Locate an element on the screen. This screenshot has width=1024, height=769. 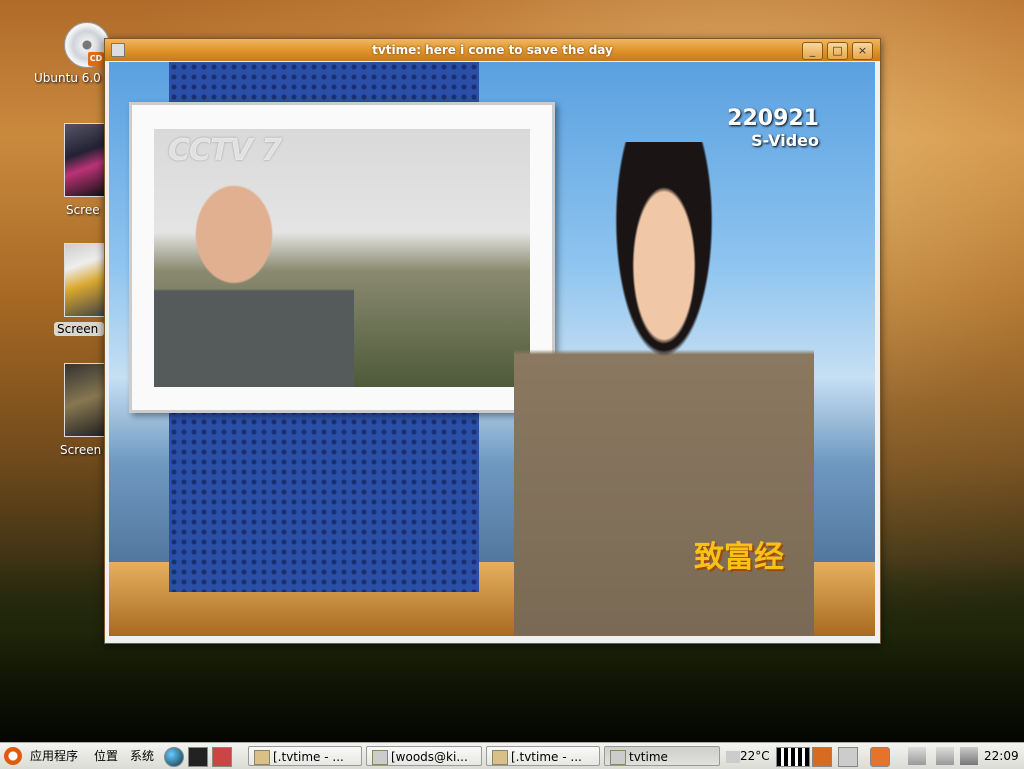
video-inset: CCTV 7 is located at coordinates (342, 258).